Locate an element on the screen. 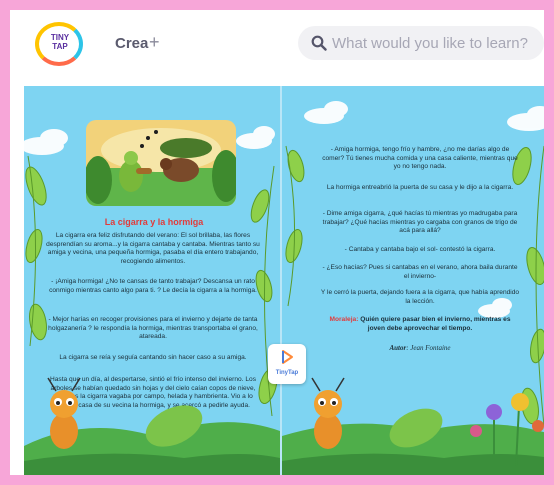  top-header: TINY TAP Crea + is located at coordinates (277, 42).